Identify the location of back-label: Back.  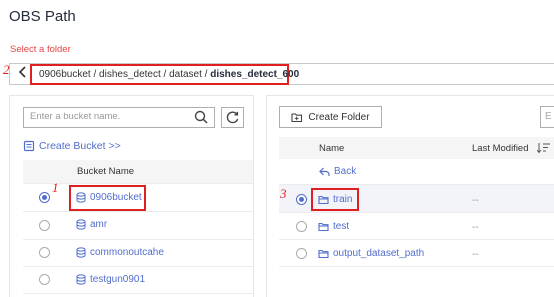
(345, 171).